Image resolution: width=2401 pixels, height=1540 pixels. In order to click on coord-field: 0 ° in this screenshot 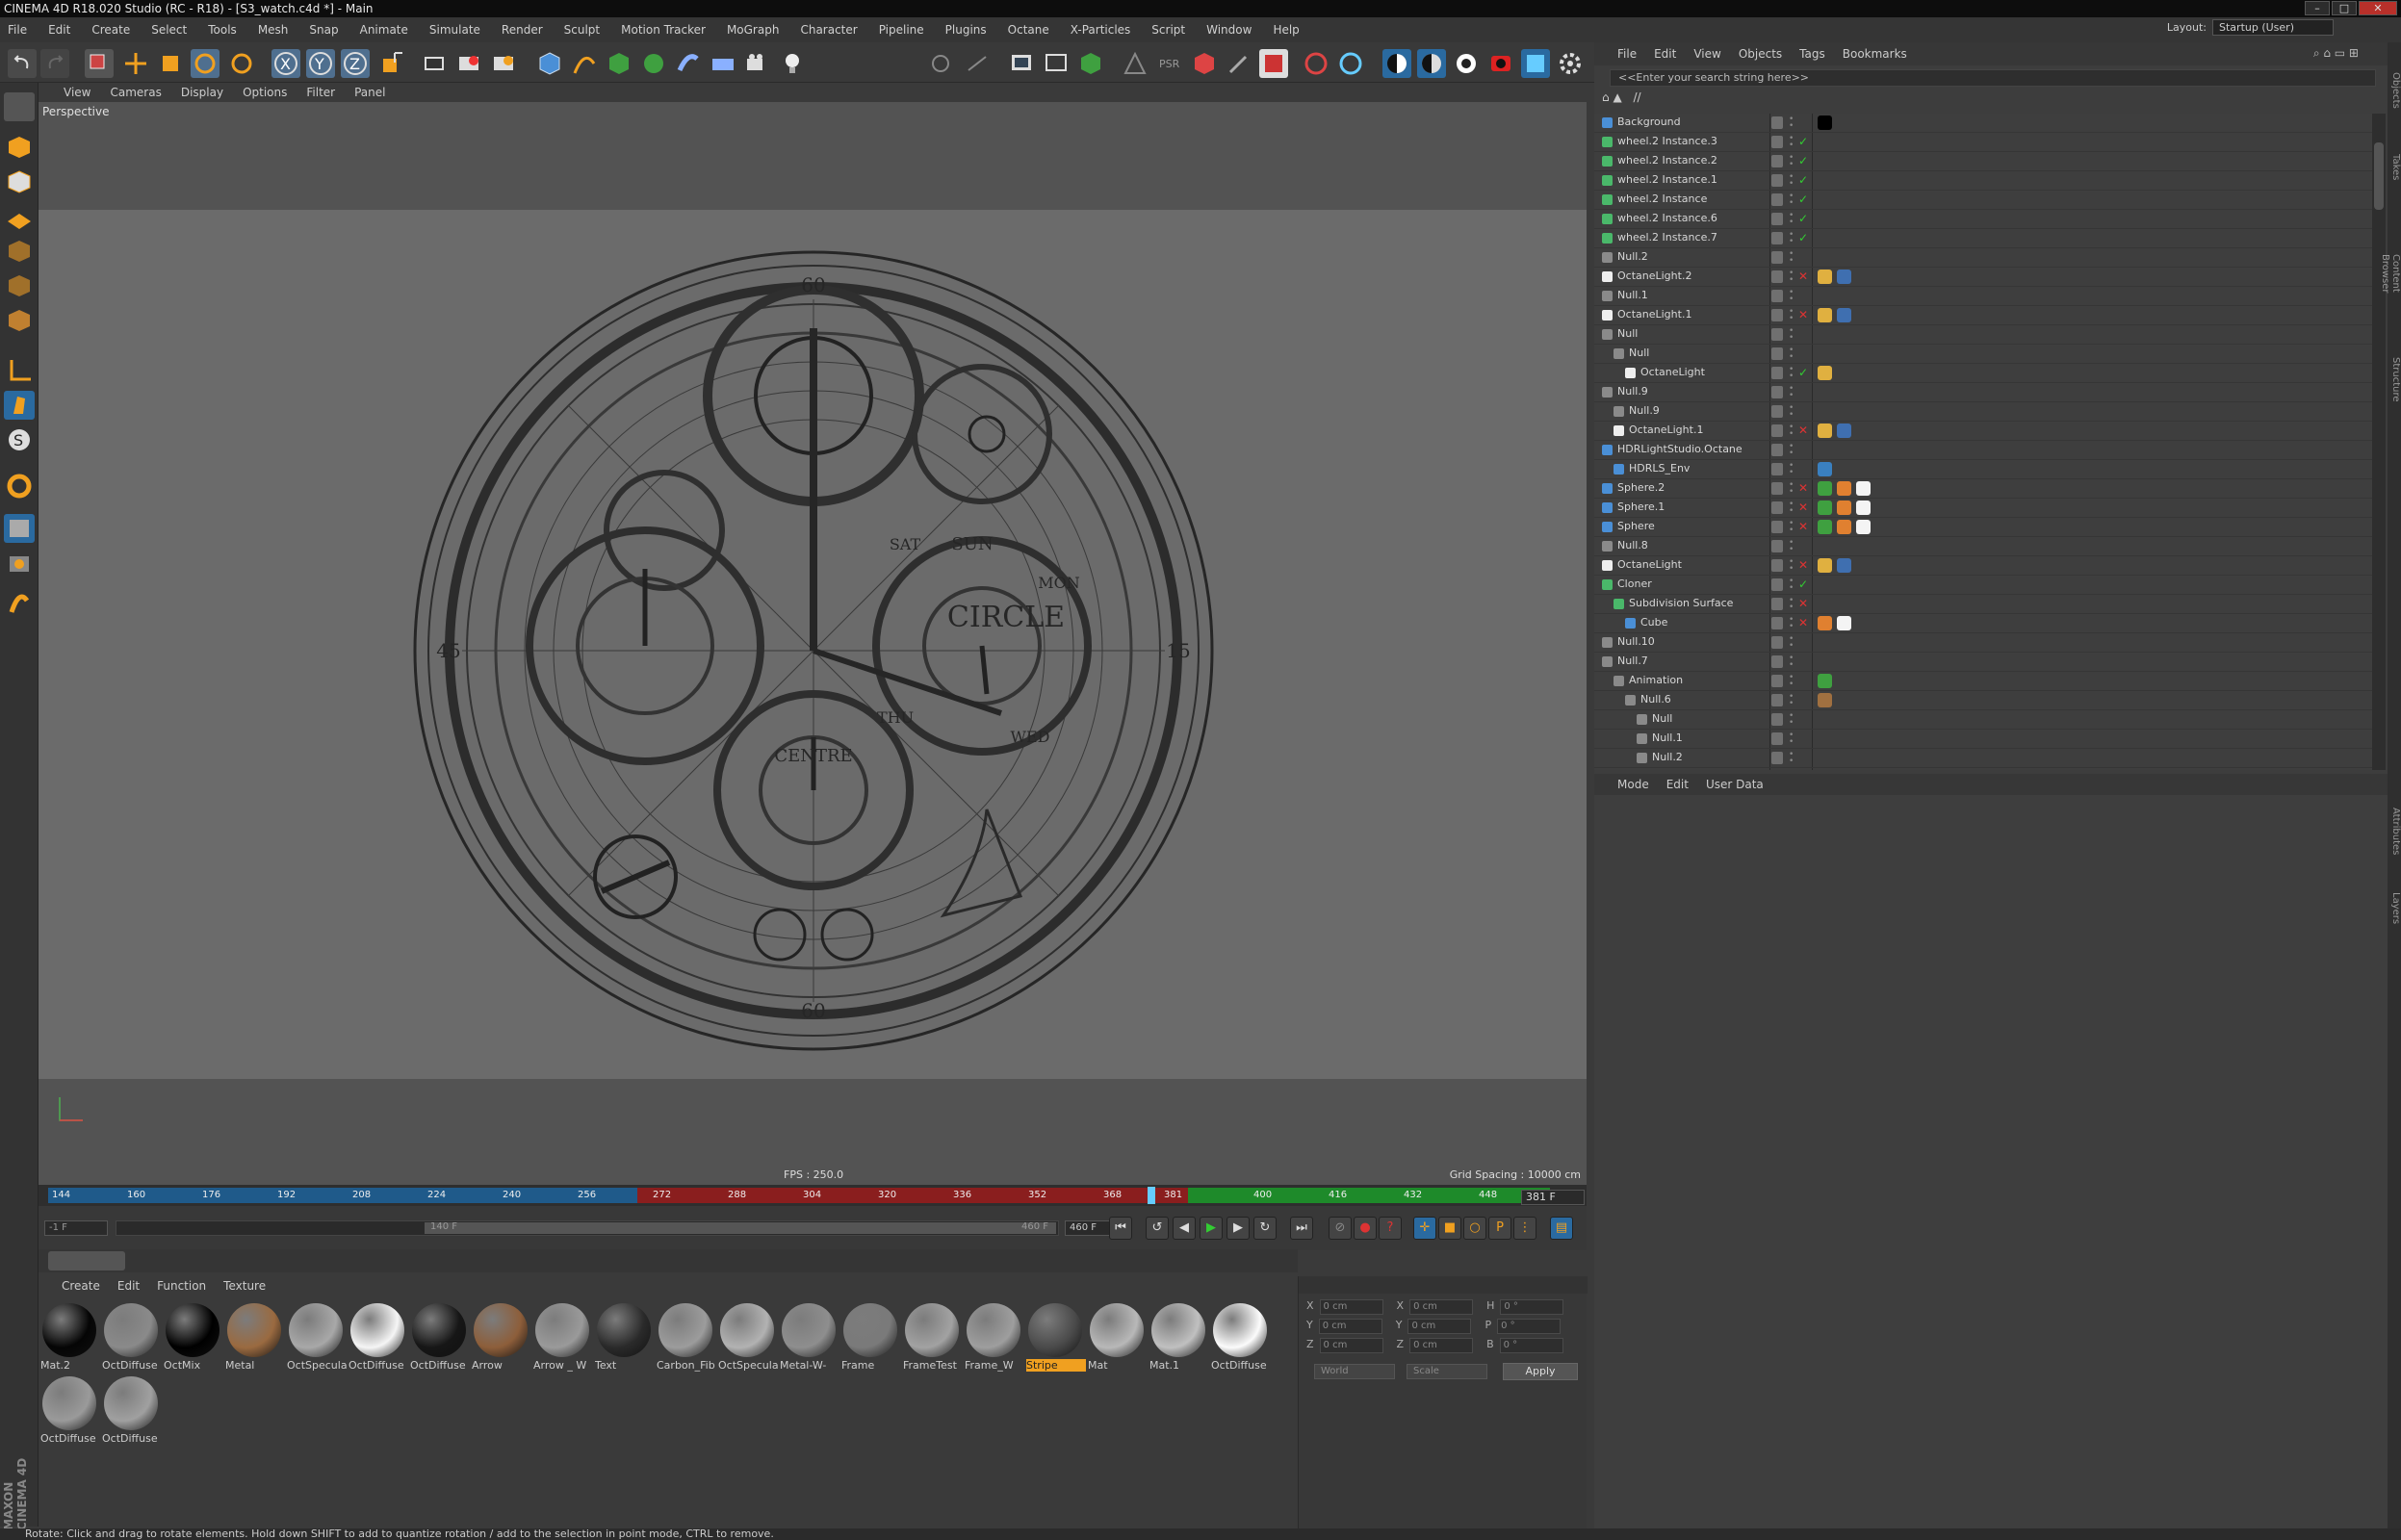, I will do `click(1529, 1326)`.